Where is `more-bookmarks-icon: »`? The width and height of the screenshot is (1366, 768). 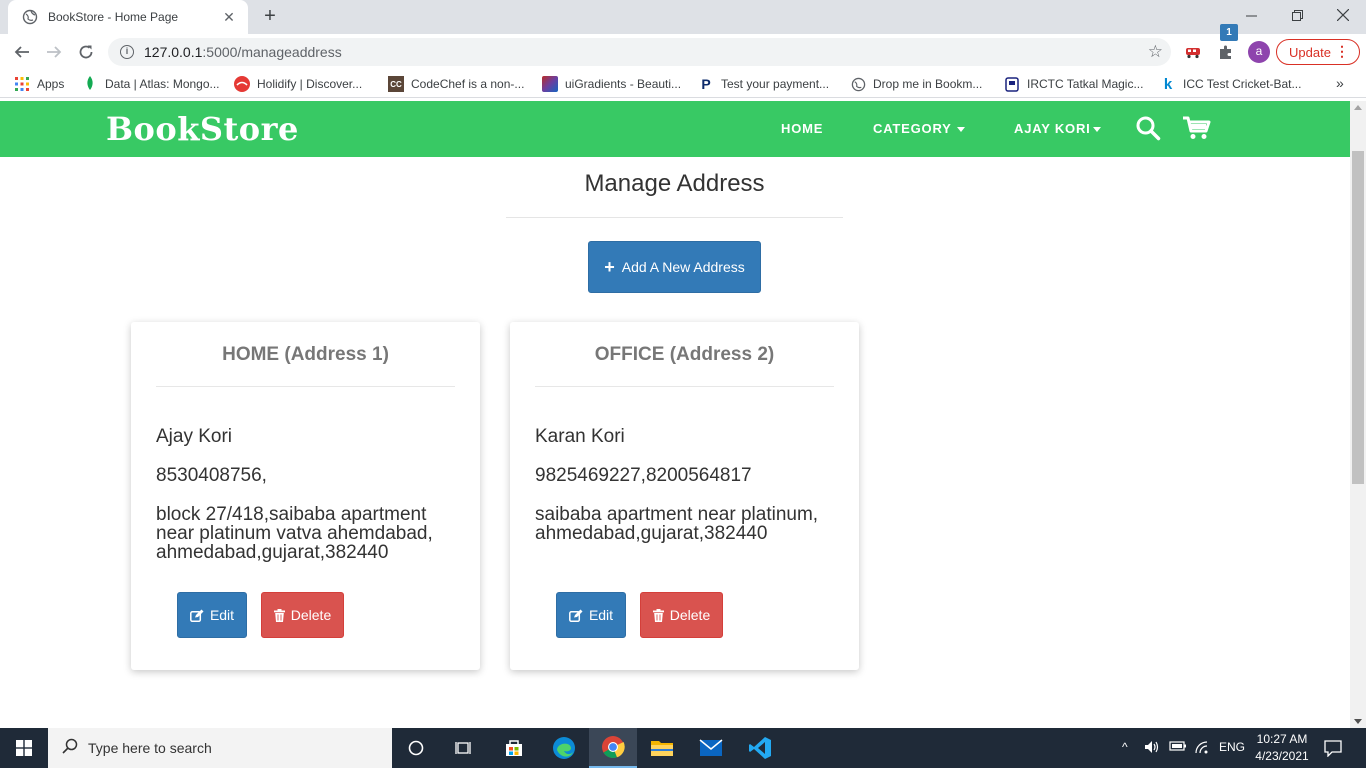 more-bookmarks-icon: » is located at coordinates (1340, 83).